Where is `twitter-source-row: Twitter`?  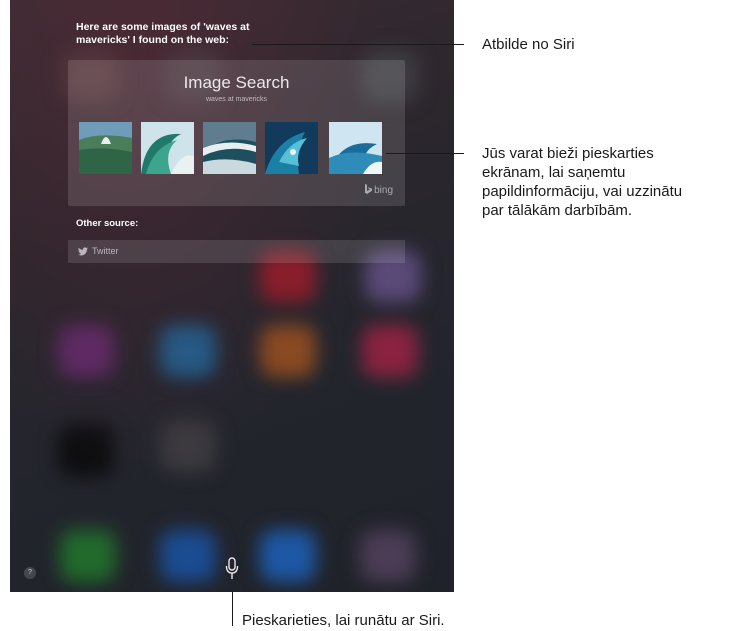 twitter-source-row: Twitter is located at coordinates (236, 251).